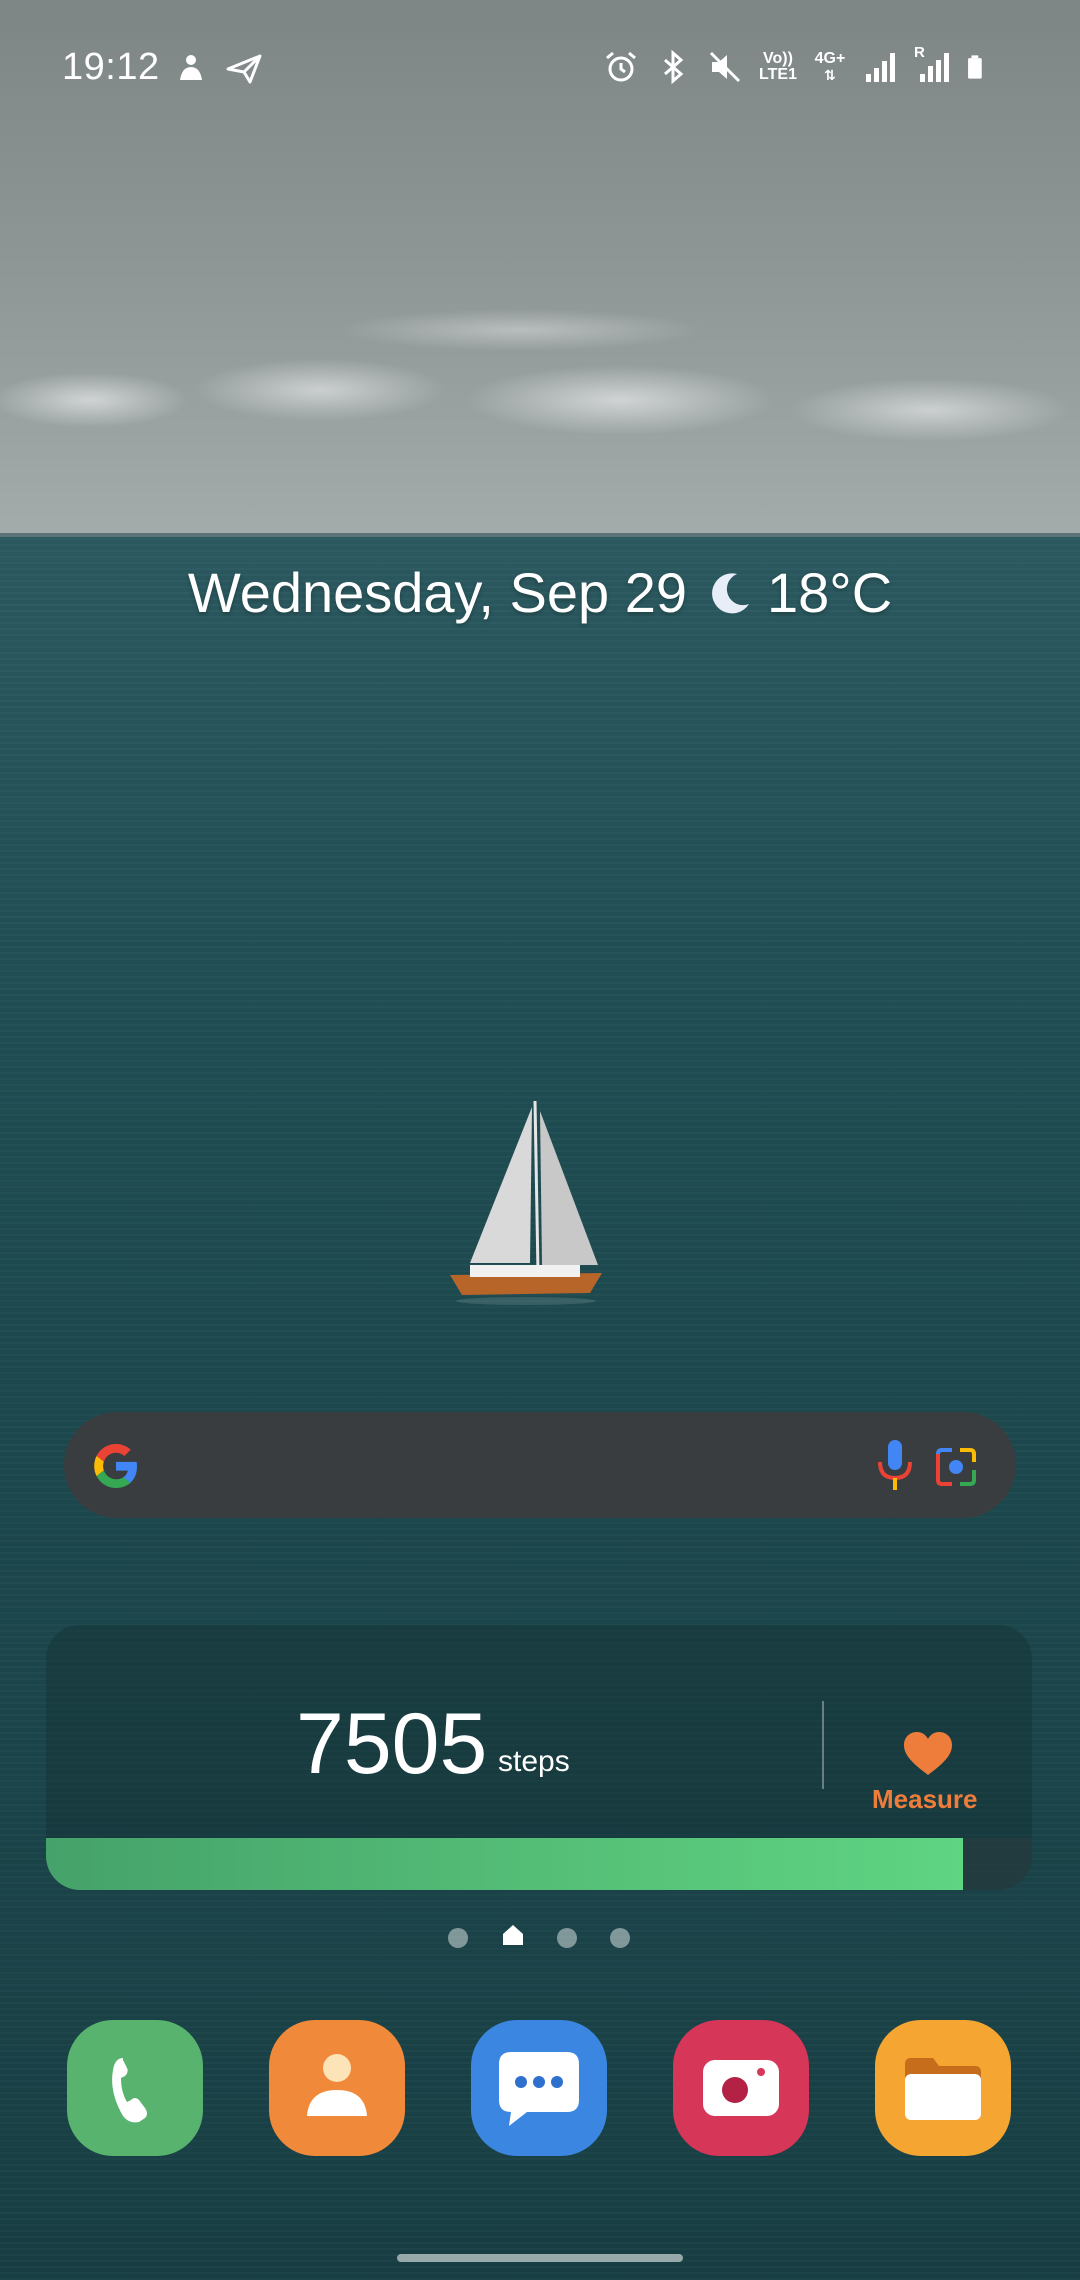  Describe the element at coordinates (540, 2258) in the screenshot. I see `gesture-nav-handle` at that location.